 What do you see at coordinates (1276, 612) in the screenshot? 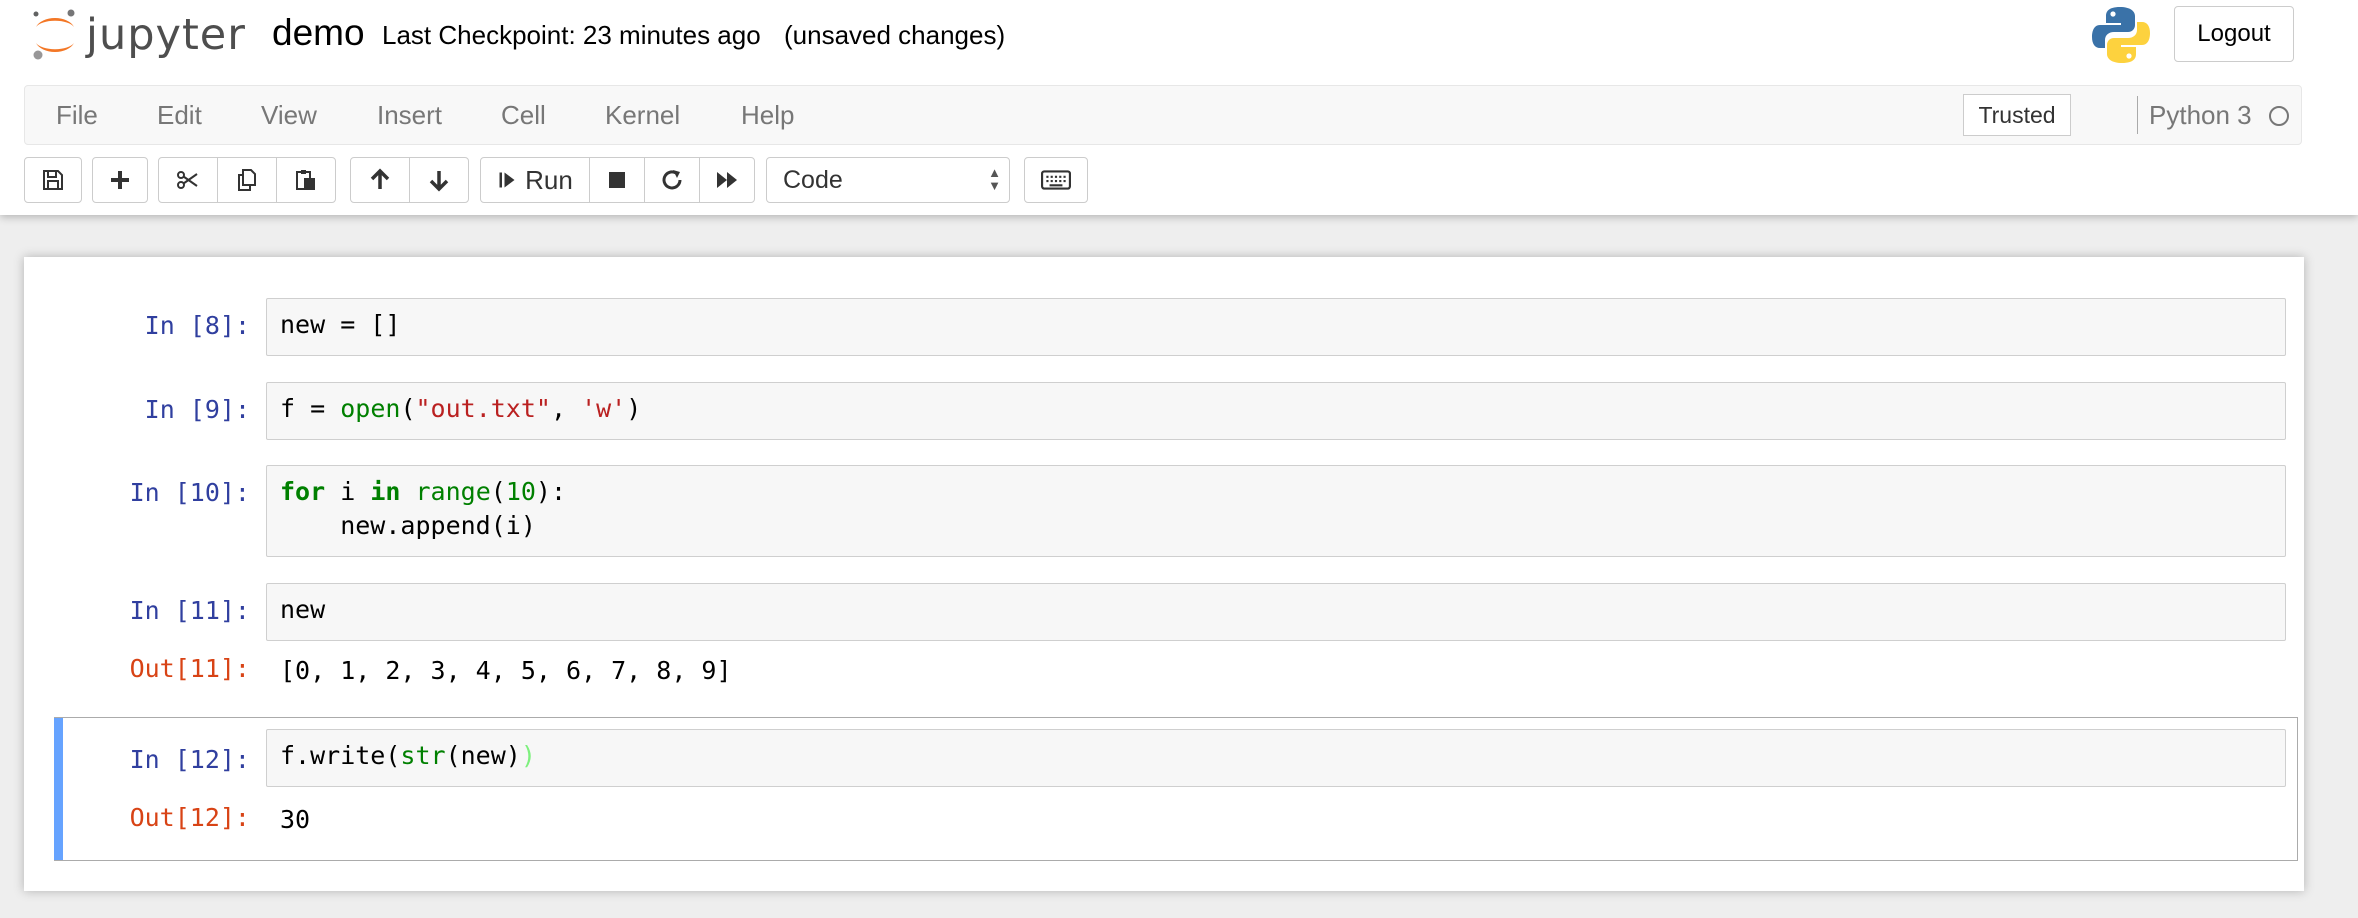
I see `code-input: new` at bounding box center [1276, 612].